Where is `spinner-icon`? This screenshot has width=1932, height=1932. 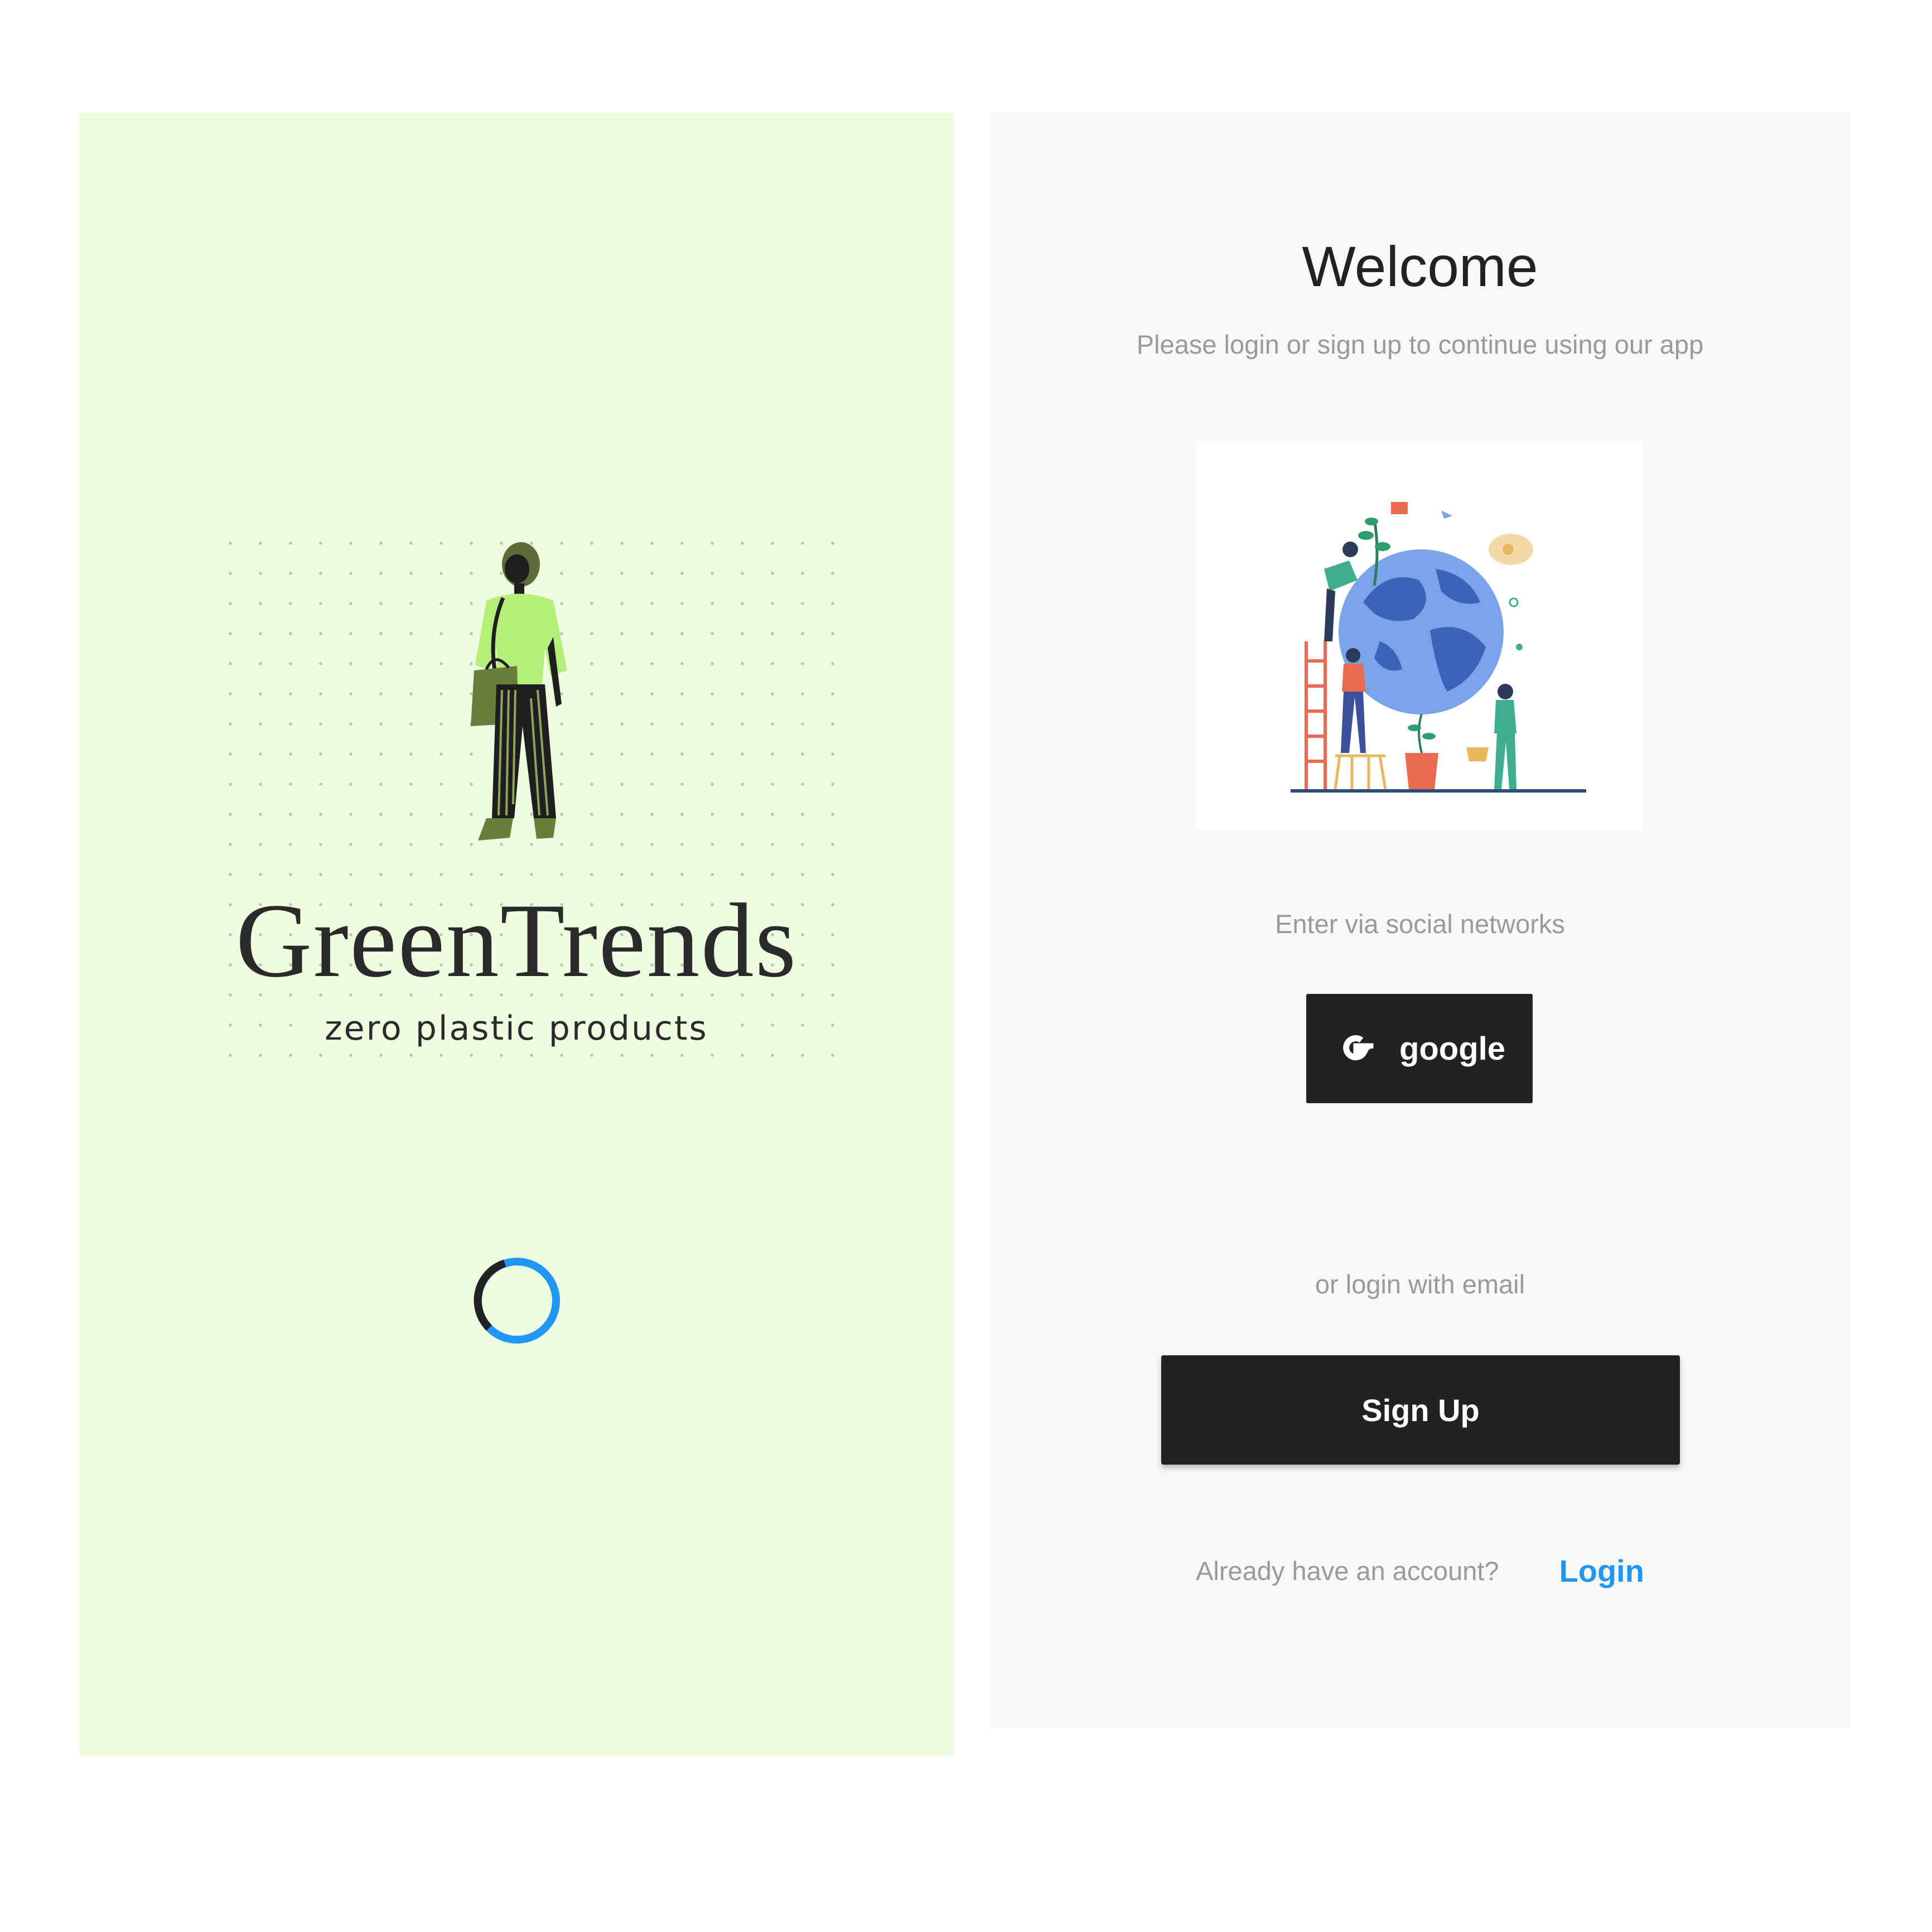 spinner-icon is located at coordinates (517, 1301).